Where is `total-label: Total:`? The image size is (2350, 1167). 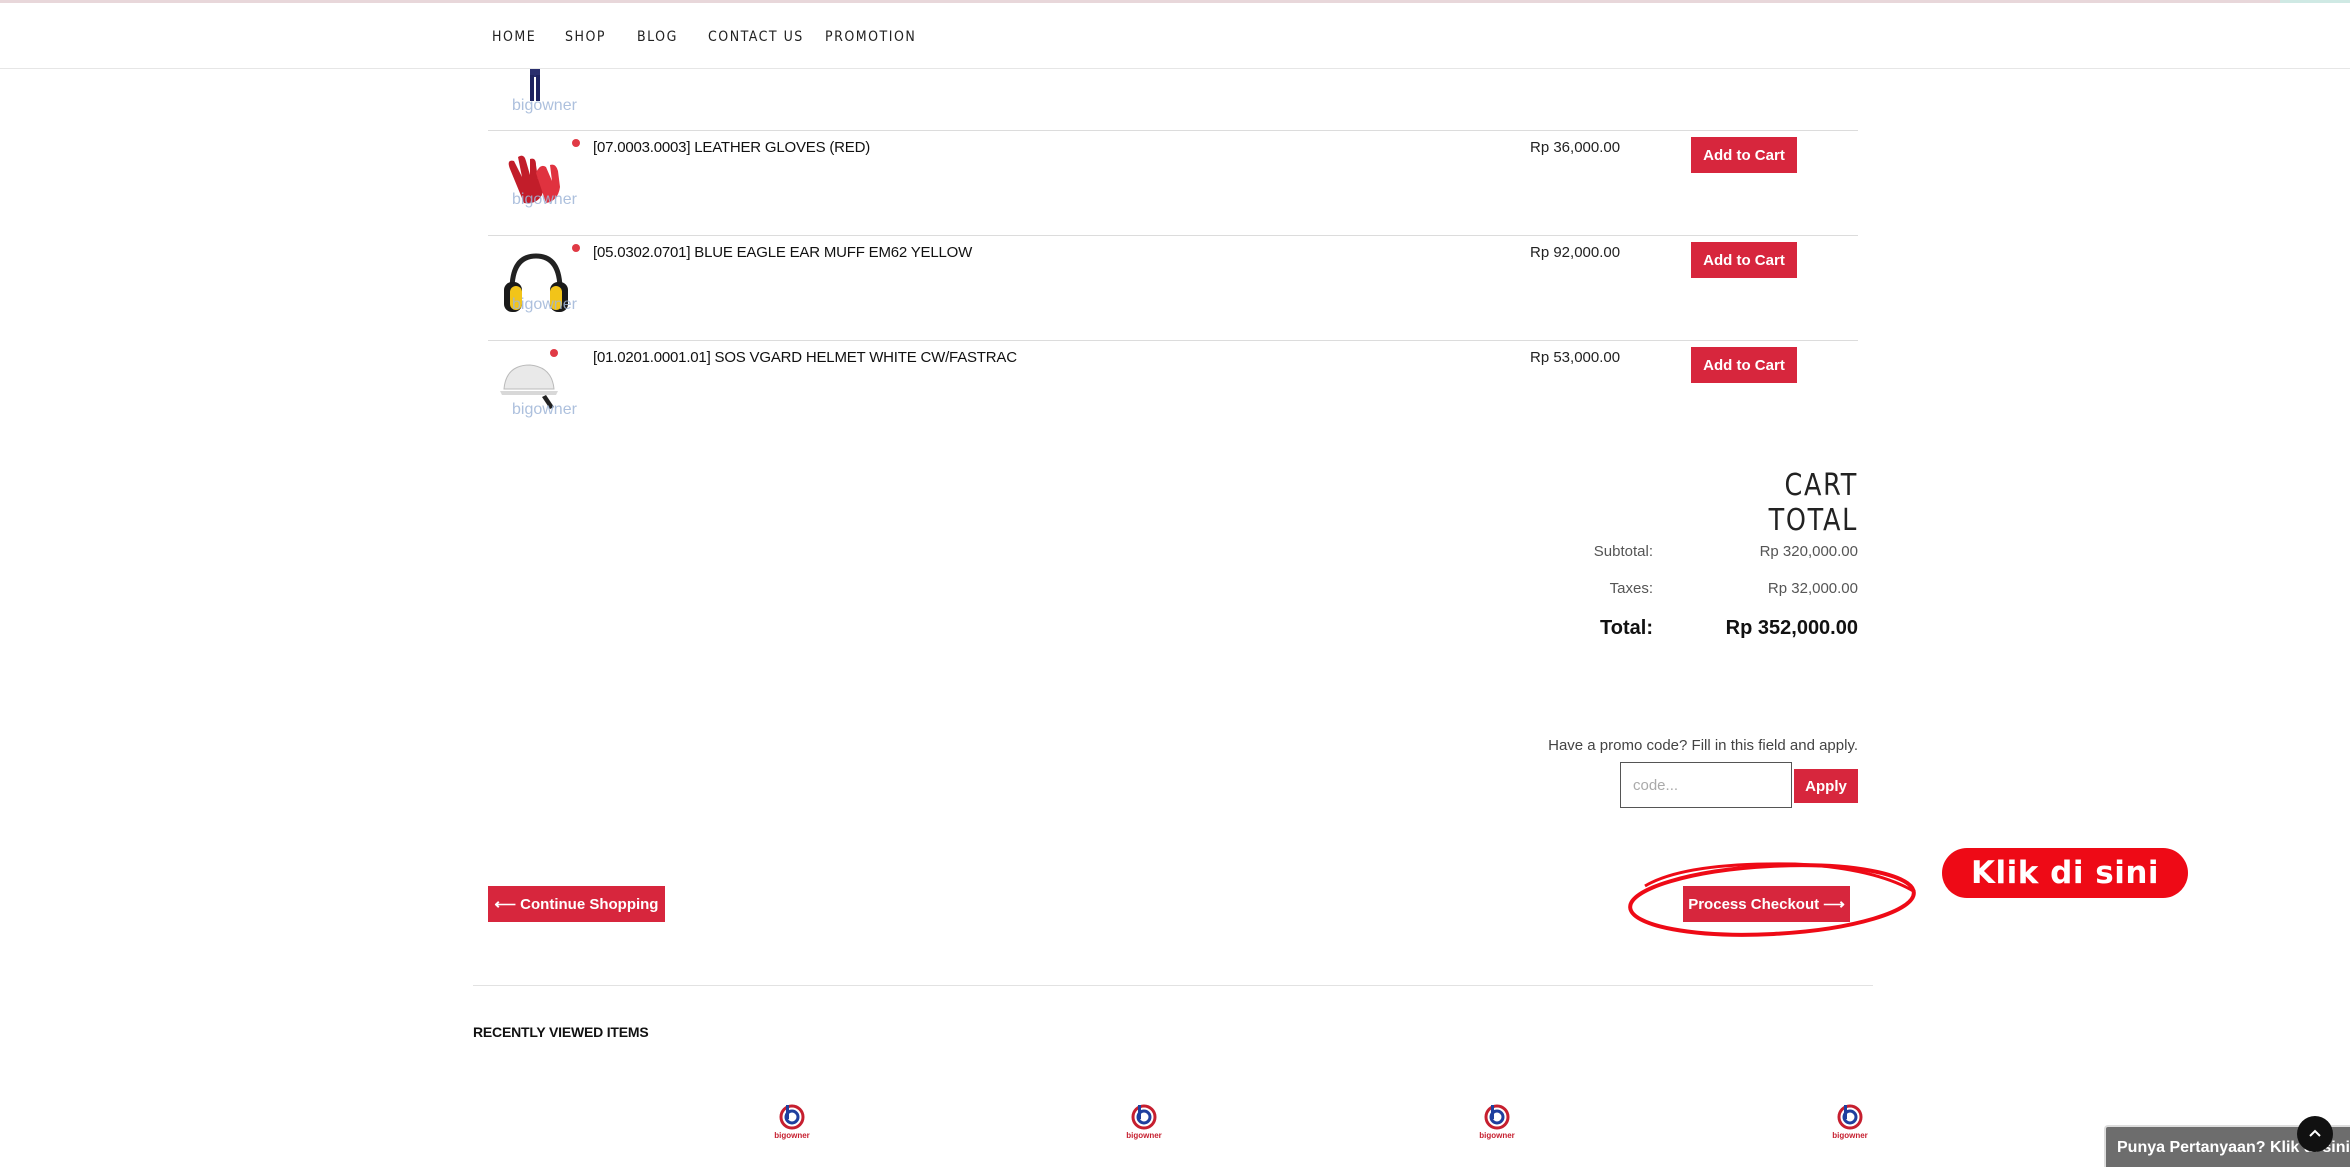 total-label: Total: is located at coordinates (1626, 628).